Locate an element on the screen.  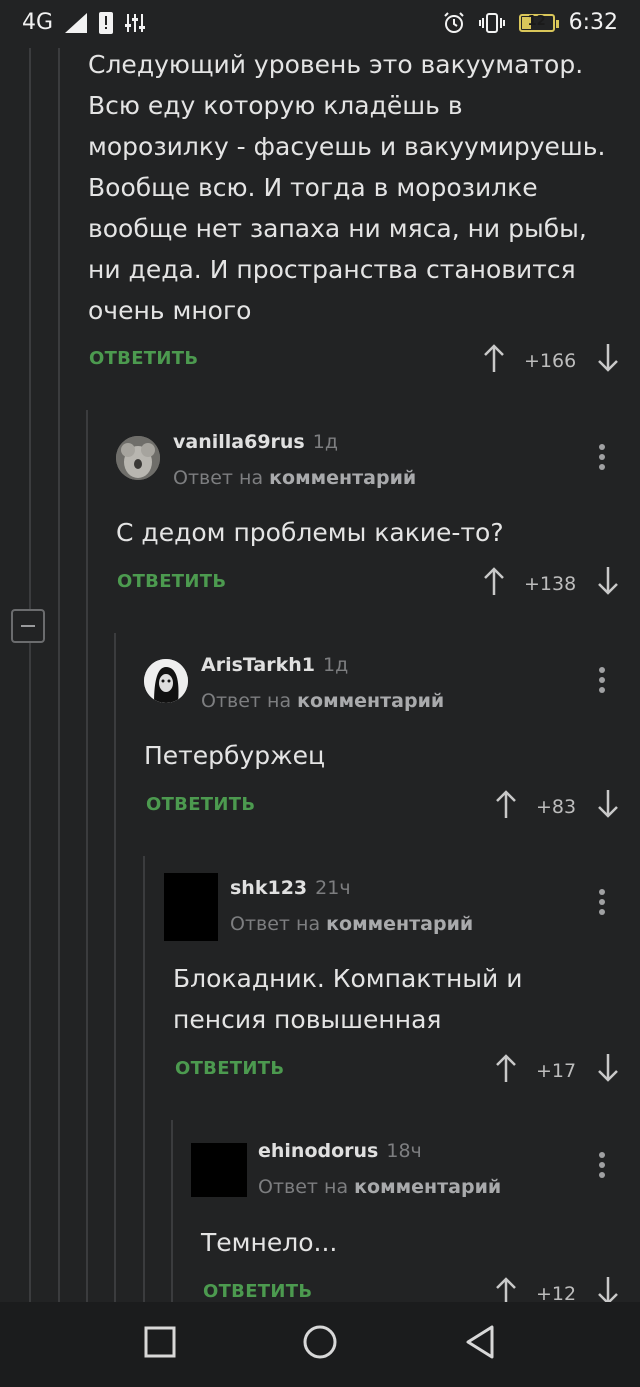
vote-controls: +166 is located at coordinates (551, 360).